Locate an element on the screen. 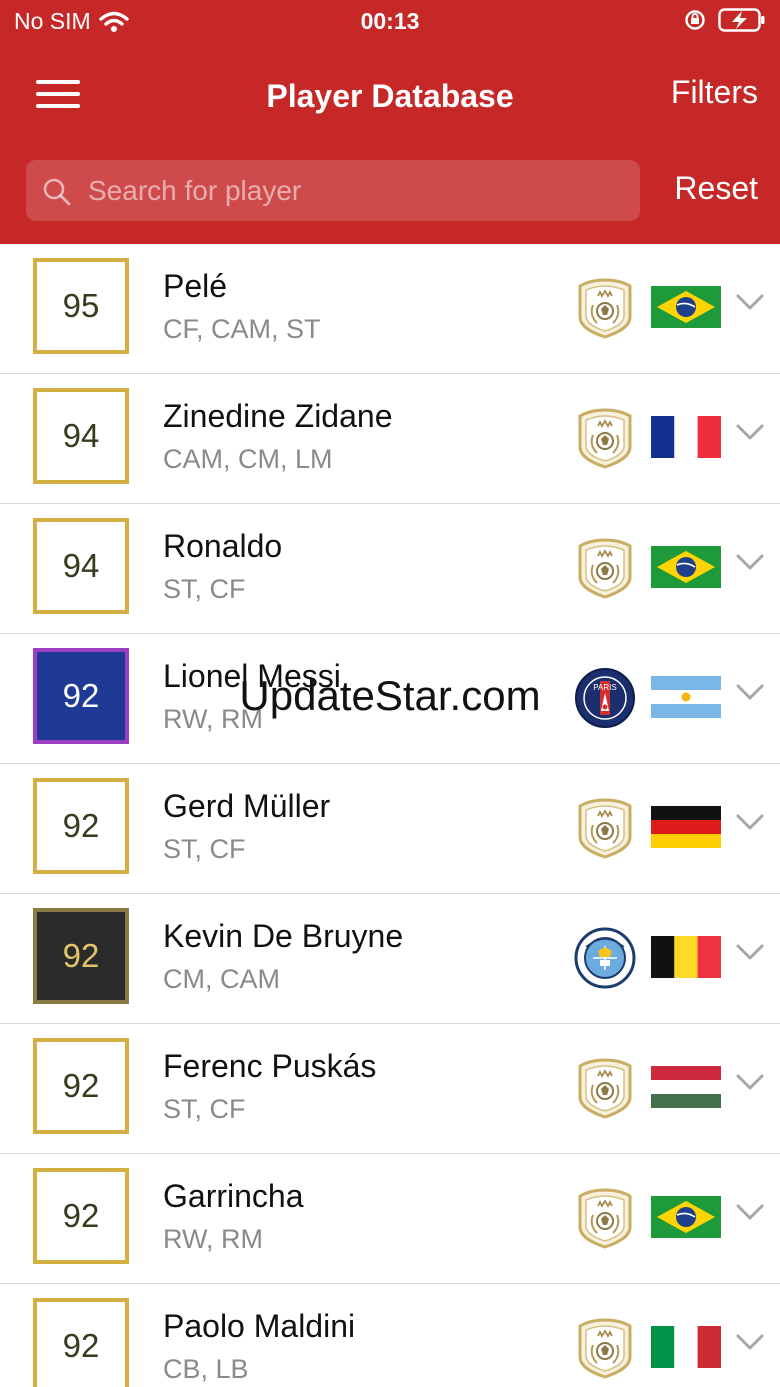  player-name: Ferenc Puskás is located at coordinates (270, 1066).